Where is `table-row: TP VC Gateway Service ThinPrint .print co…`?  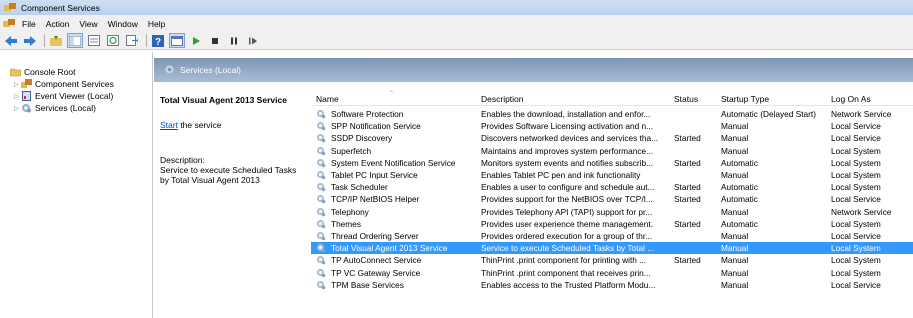
table-row: TP VC Gateway Service ThinPrint .print co… is located at coordinates (612, 273).